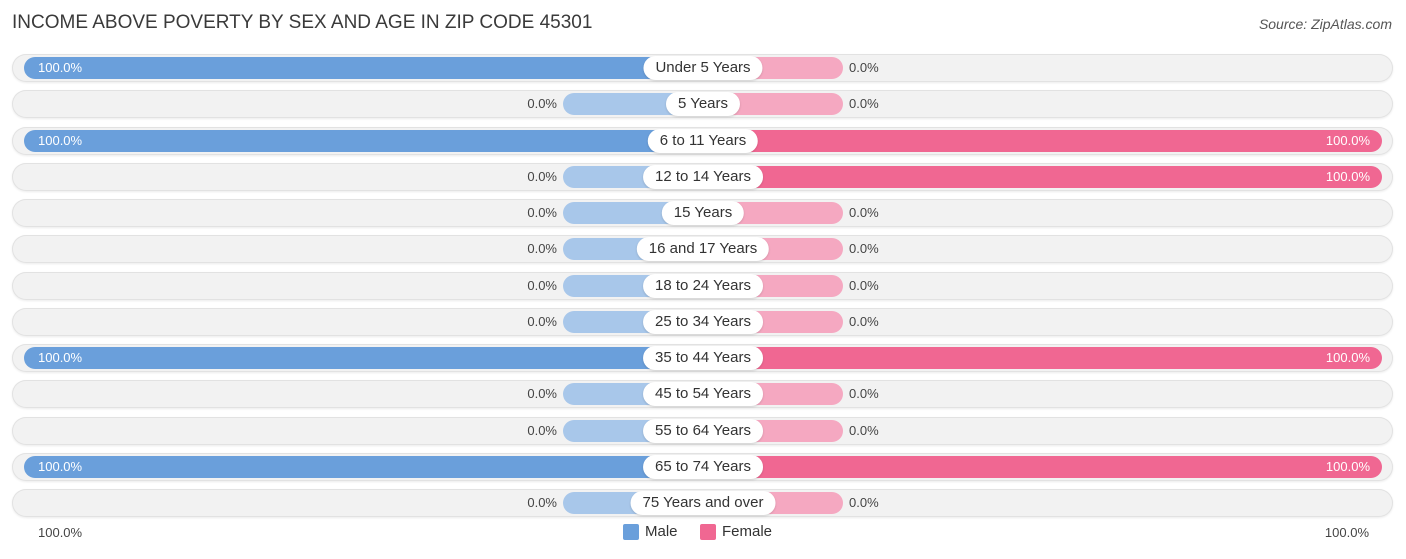  What do you see at coordinates (703, 285) in the screenshot?
I see `category-label: 18 to 24 Years` at bounding box center [703, 285].